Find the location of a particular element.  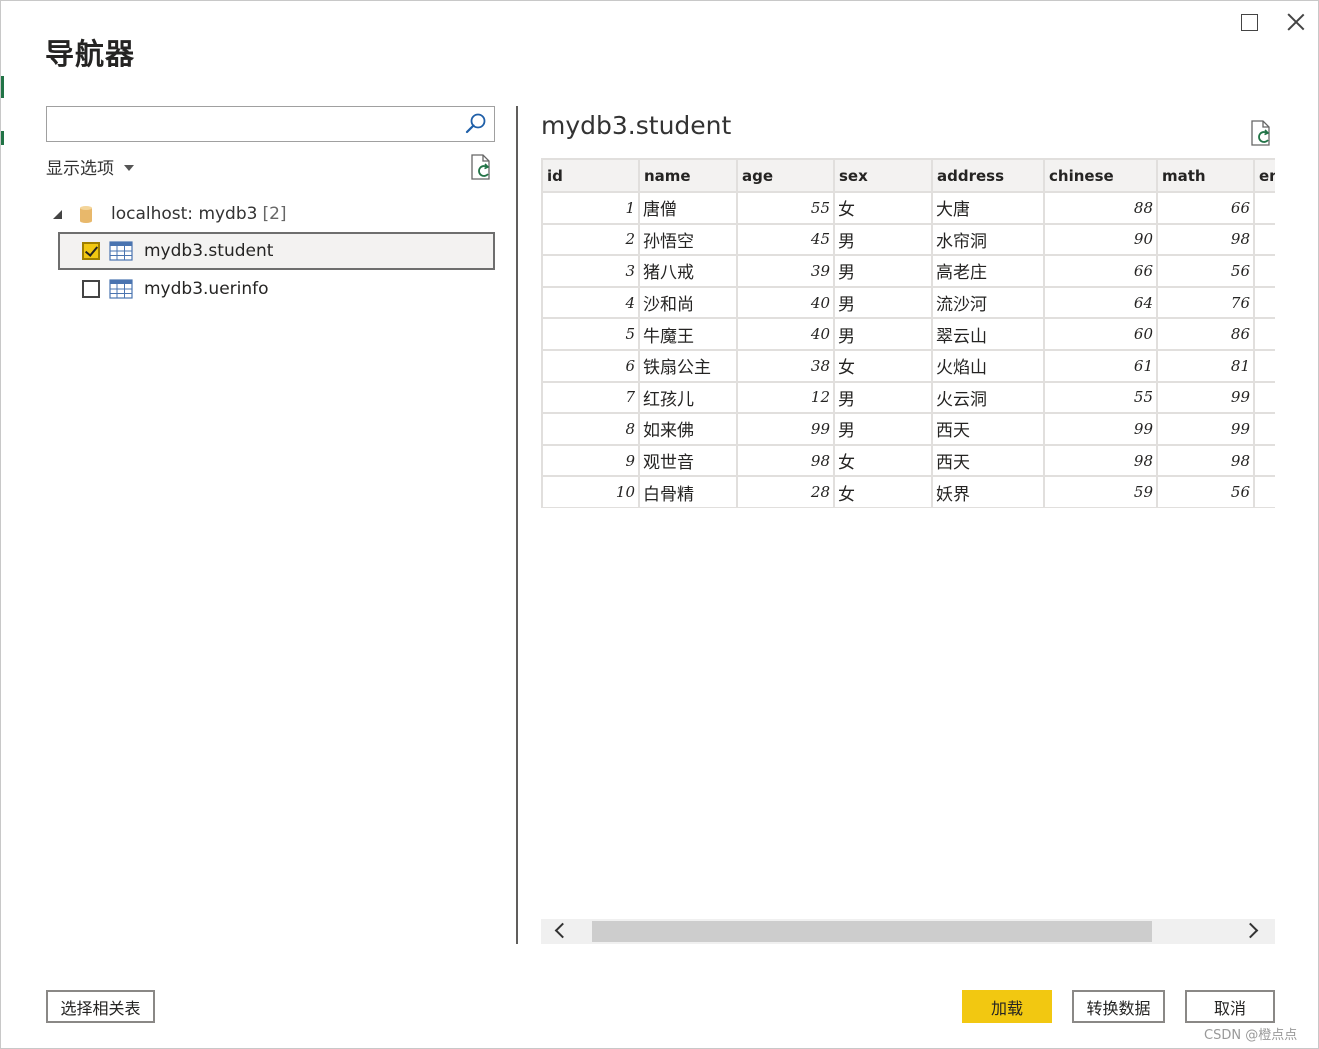

table-cell: 86 is located at coordinates (1205, 334).